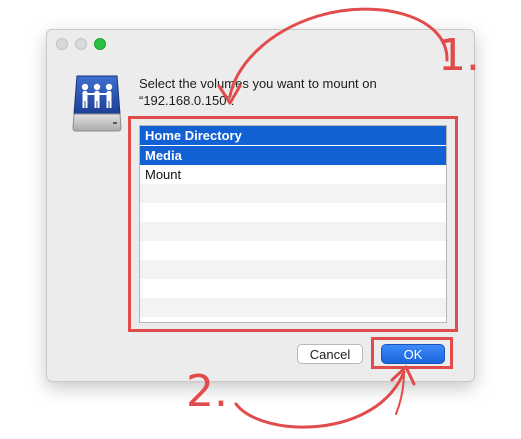 The width and height of the screenshot is (521, 439). I want to click on volume-item-home-directory: Home Directory, so click(293, 135).